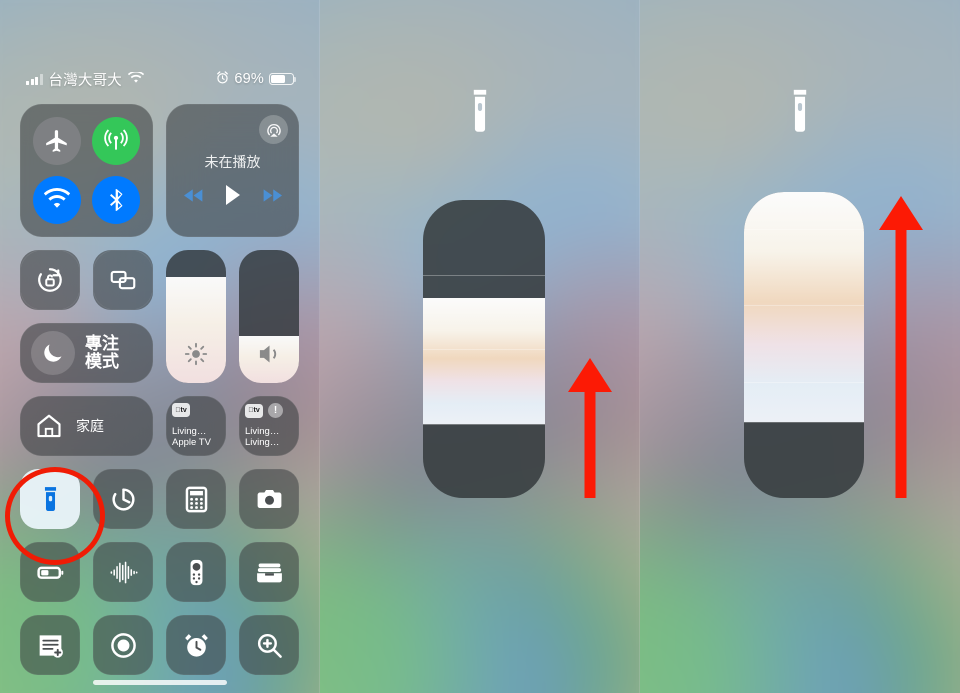 This screenshot has height=693, width=960. Describe the element at coordinates (102, 361) in the screenshot. I see `focus-label-line2: 模式` at that location.